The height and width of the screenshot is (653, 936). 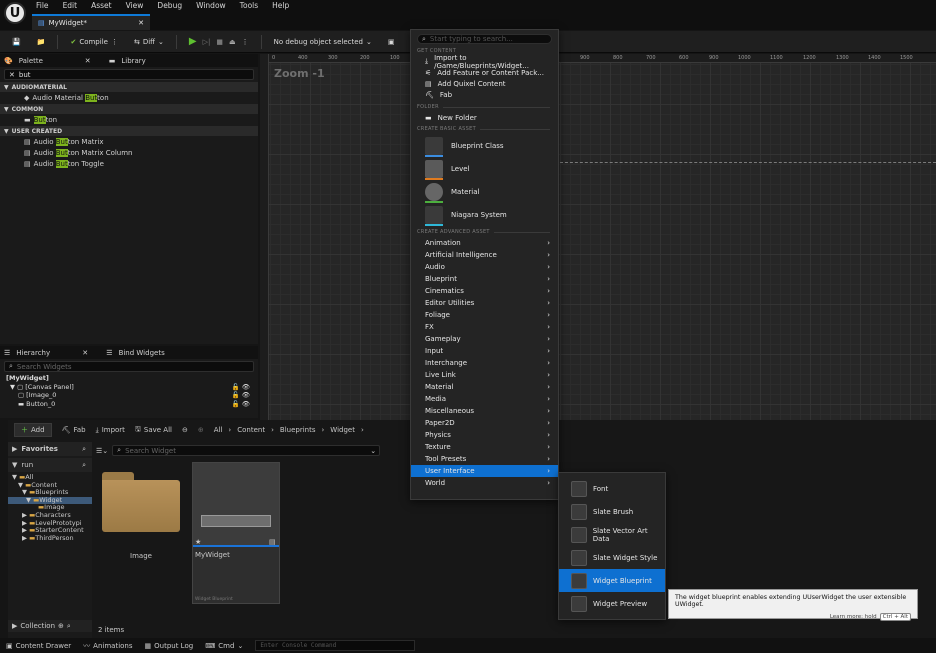 I want to click on palette-section-header: ▼ COMMON, so click(x=129, y=109).